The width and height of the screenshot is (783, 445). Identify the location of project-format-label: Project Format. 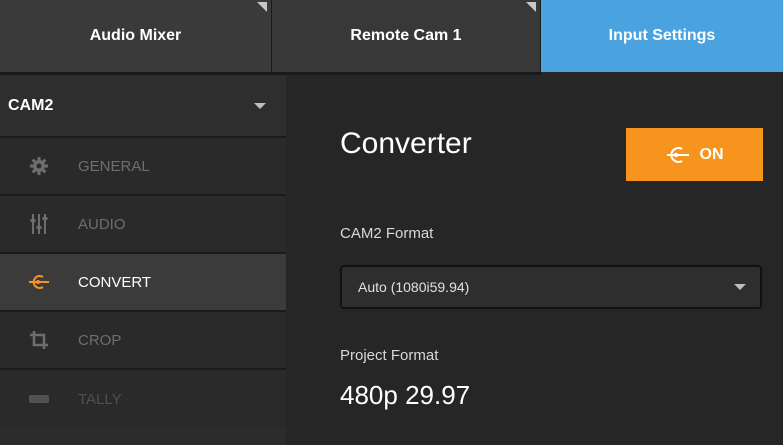
(389, 355).